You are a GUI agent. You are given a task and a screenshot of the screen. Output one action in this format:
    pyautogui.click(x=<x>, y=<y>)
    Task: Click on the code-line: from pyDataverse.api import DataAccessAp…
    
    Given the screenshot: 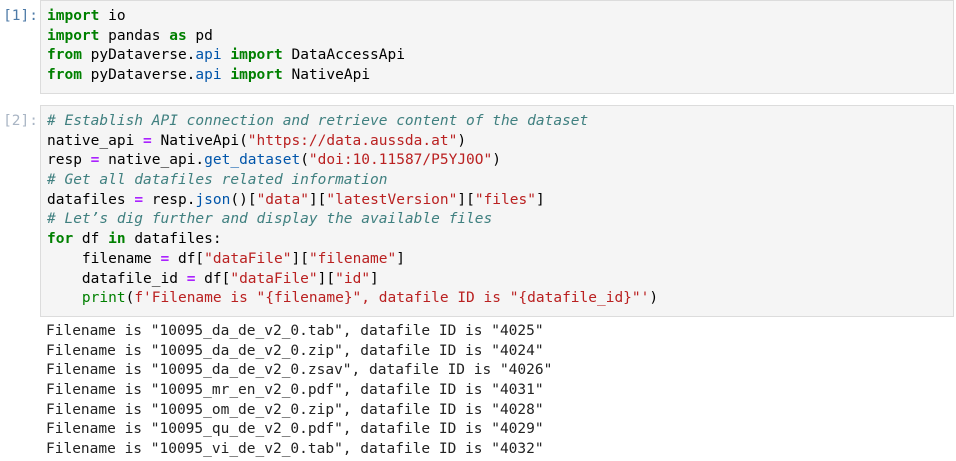 What is the action you would take?
    pyautogui.click(x=226, y=55)
    